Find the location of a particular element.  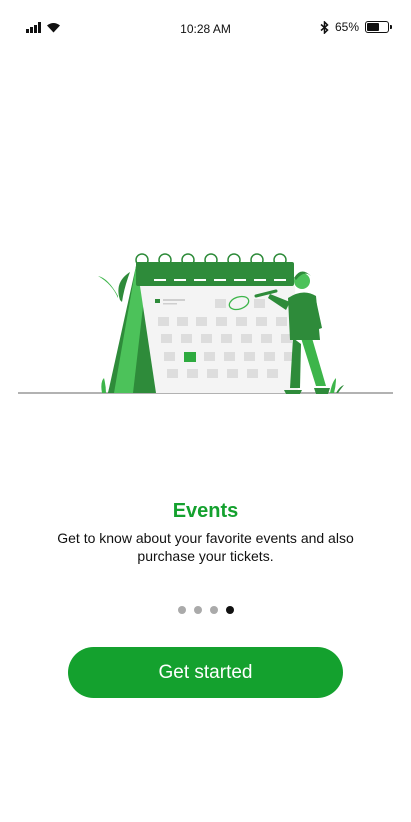

status-right: 65% is located at coordinates (356, 27).